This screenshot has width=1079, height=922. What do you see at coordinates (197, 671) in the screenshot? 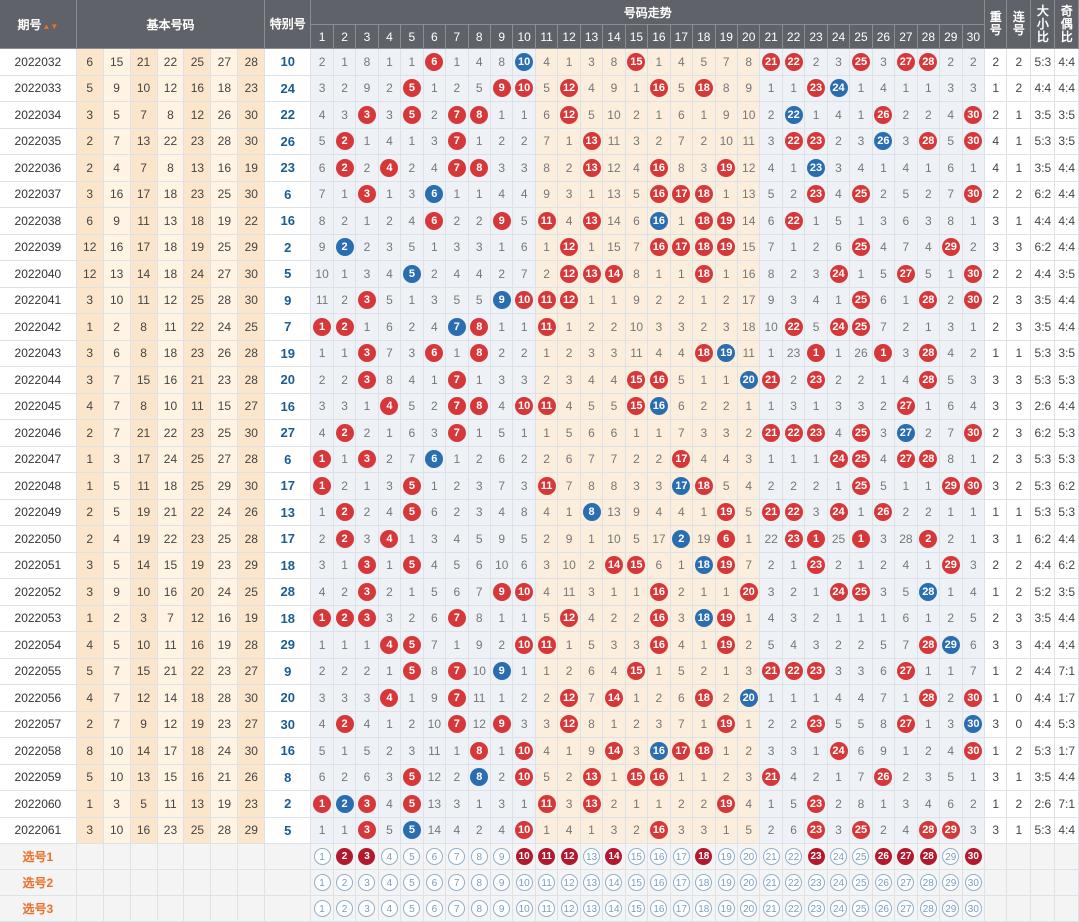
I see `base-number-cell: 22` at bounding box center [197, 671].